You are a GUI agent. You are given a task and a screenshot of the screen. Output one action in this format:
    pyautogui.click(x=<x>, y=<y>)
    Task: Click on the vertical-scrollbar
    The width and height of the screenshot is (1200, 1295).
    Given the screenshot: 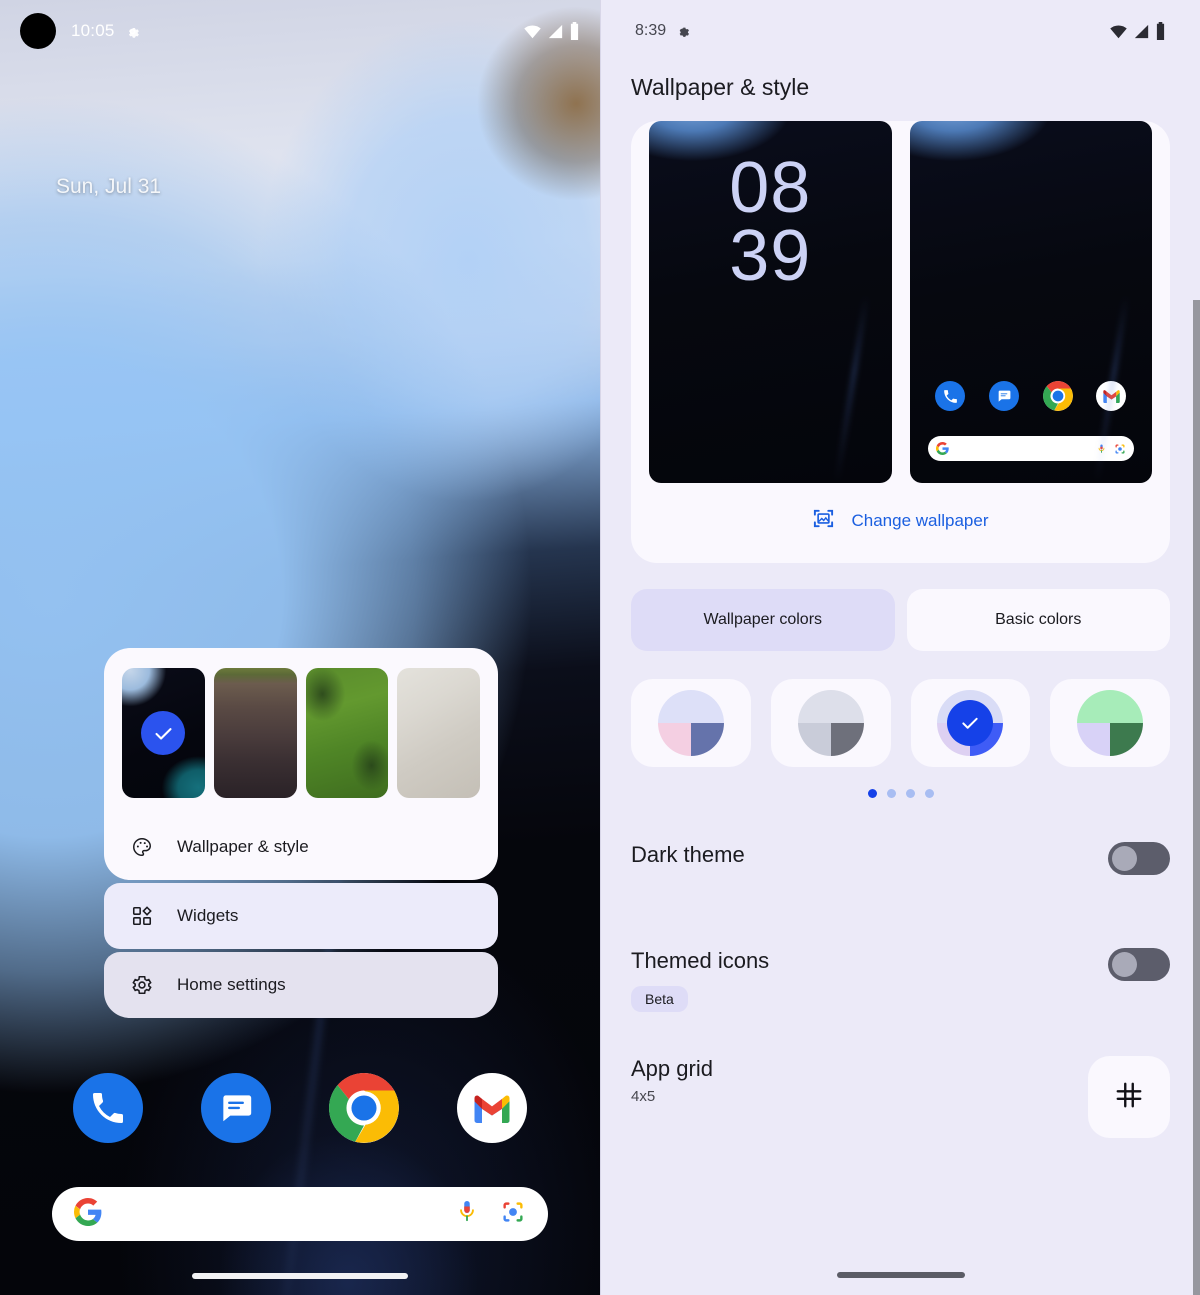 What is the action you would take?
    pyautogui.click(x=1196, y=797)
    